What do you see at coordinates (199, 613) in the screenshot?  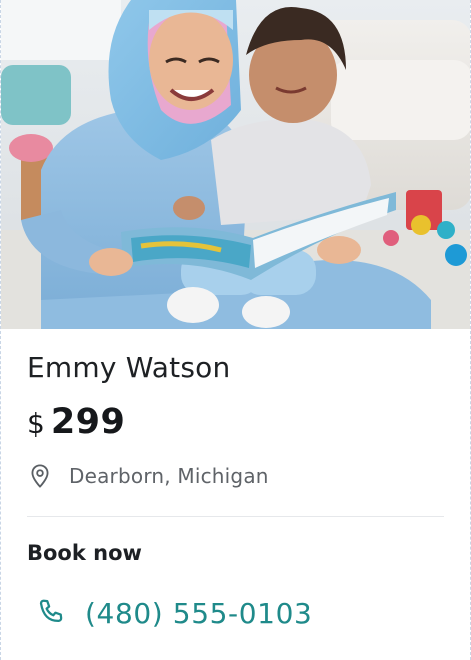 I see `phone-number: (480) 555-0103` at bounding box center [199, 613].